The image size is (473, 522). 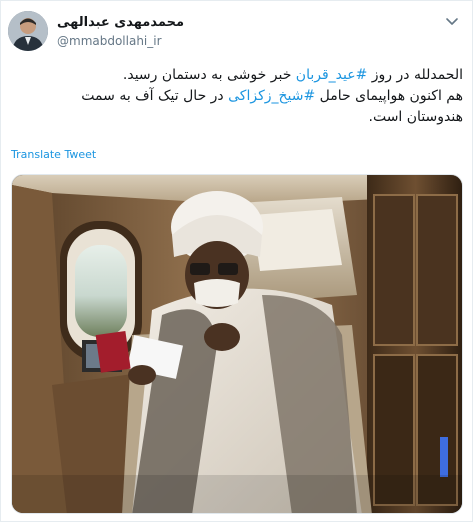 I want to click on translate-tweet-link: Translate Tweet, so click(x=53, y=154).